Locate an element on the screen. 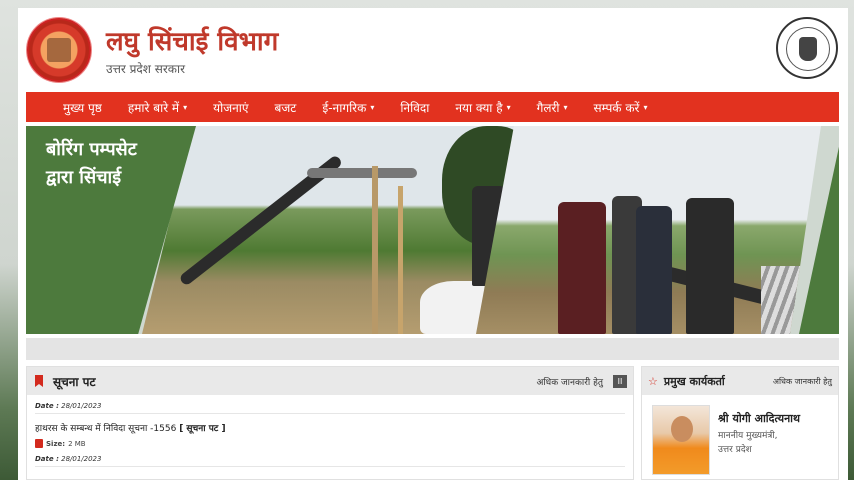 This screenshot has width=854, height=480. notice-board-title: सूचना पट is located at coordinates (74, 381).